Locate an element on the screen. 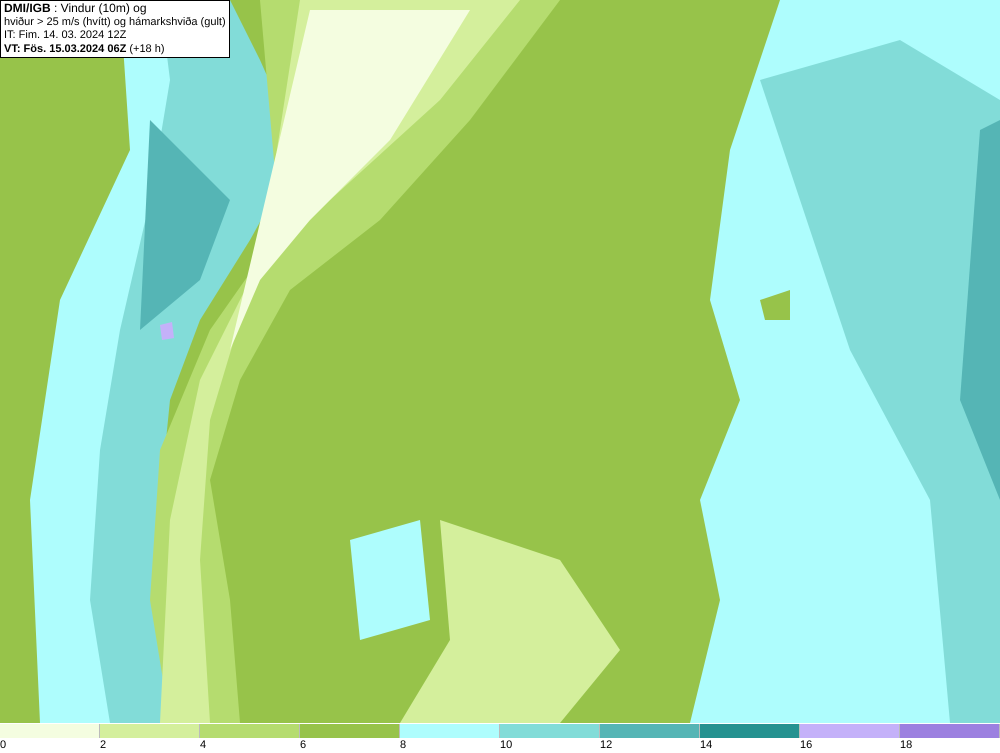  legend-label: 18 is located at coordinates (906, 745).